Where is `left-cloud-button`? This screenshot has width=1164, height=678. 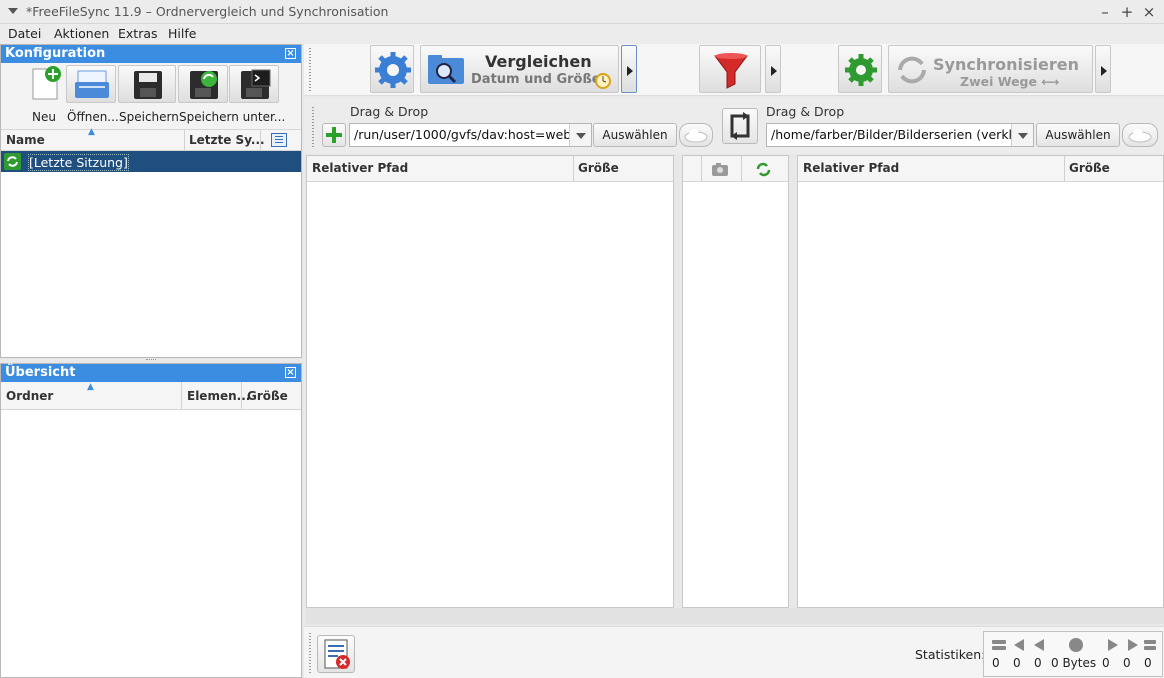
left-cloud-button is located at coordinates (696, 135).